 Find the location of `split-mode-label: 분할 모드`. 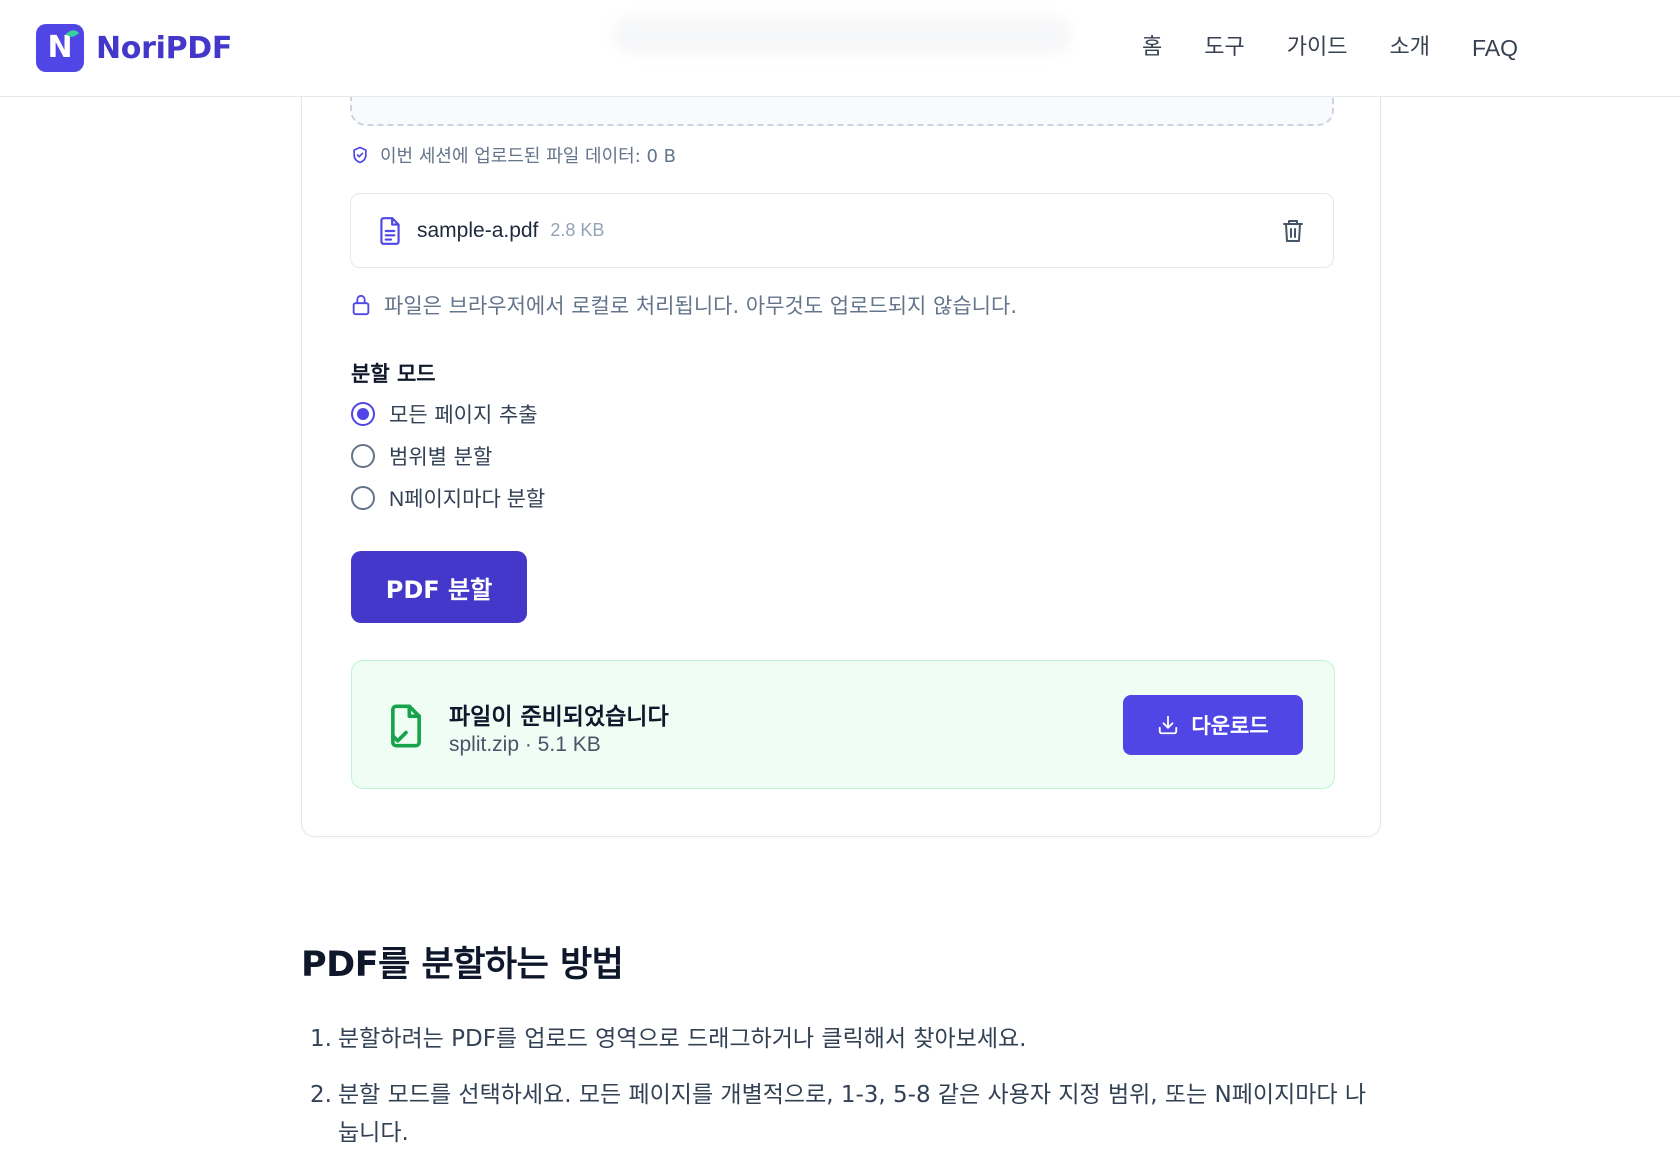

split-mode-label: 분할 모드 is located at coordinates (393, 374).